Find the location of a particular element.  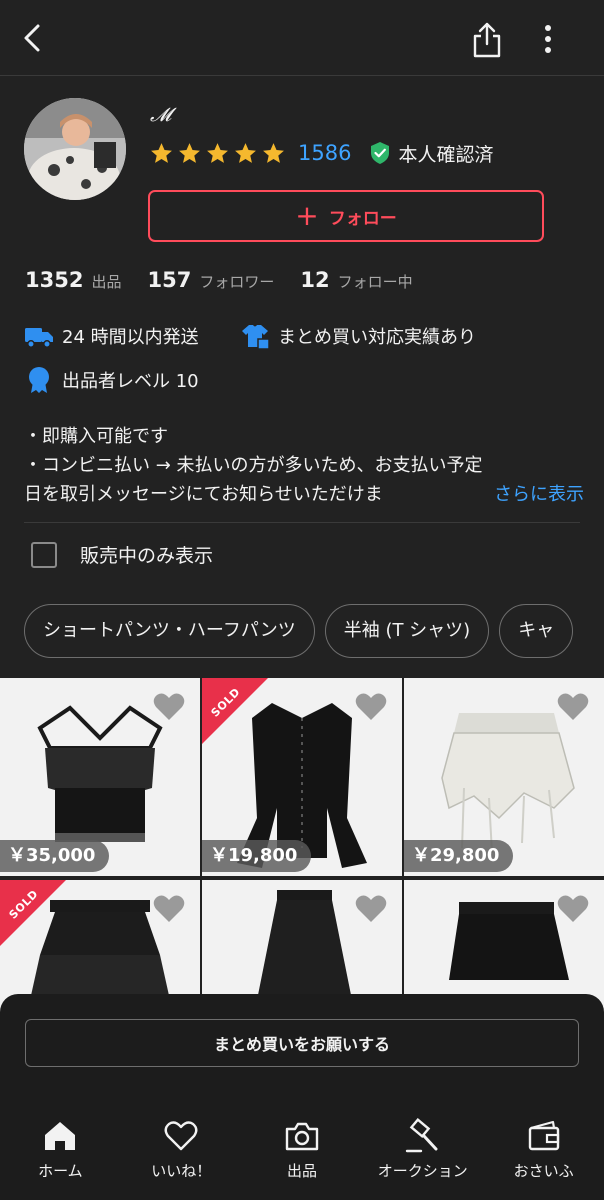

stat-label: 出品 is located at coordinates (106, 282).